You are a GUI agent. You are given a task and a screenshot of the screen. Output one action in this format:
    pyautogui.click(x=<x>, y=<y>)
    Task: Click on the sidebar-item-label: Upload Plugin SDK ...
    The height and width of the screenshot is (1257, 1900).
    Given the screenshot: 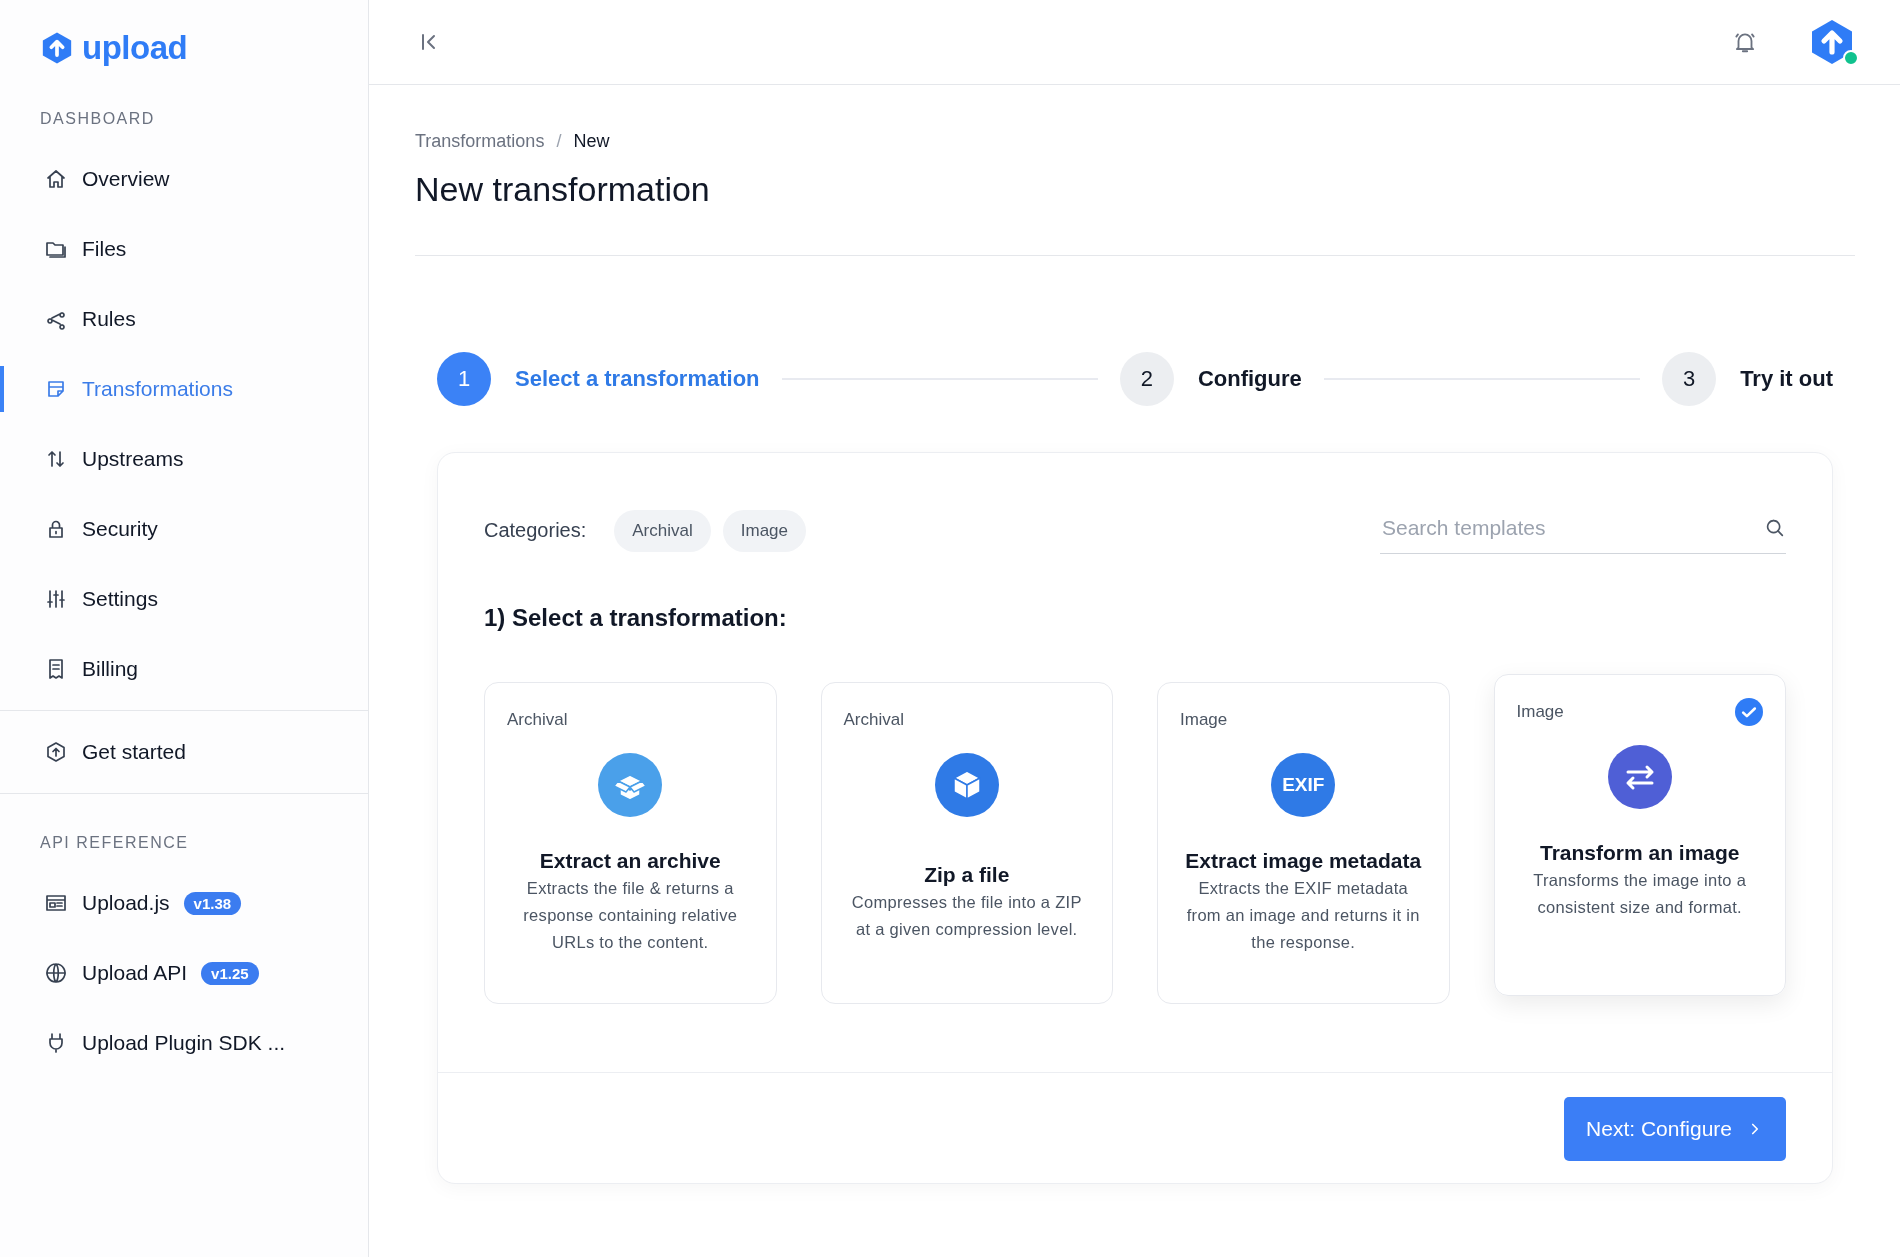 What is the action you would take?
    pyautogui.click(x=184, y=1043)
    